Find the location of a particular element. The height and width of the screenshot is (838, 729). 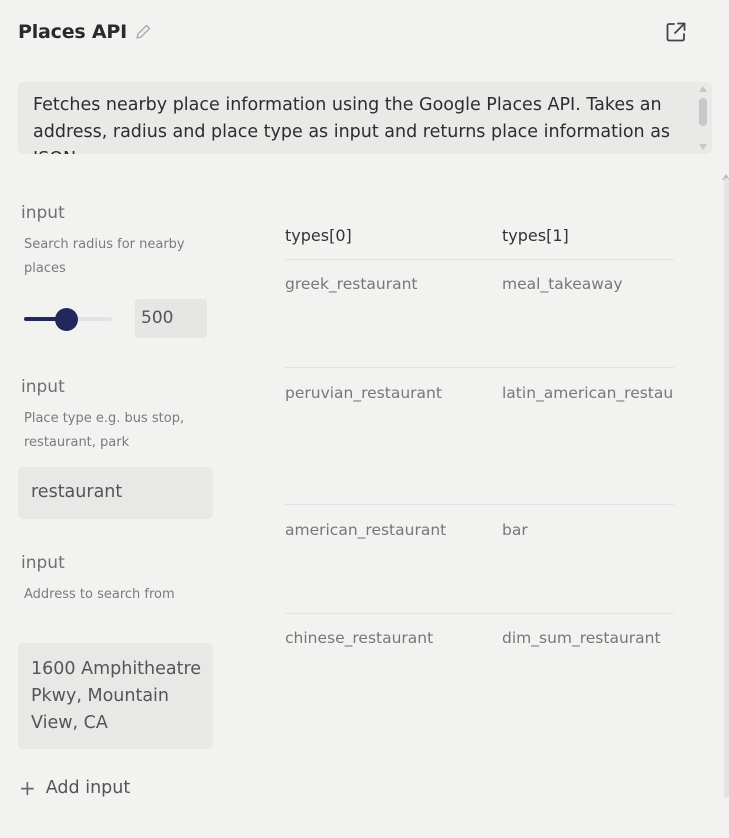

scrollbar-track is located at coordinates (726, 488).